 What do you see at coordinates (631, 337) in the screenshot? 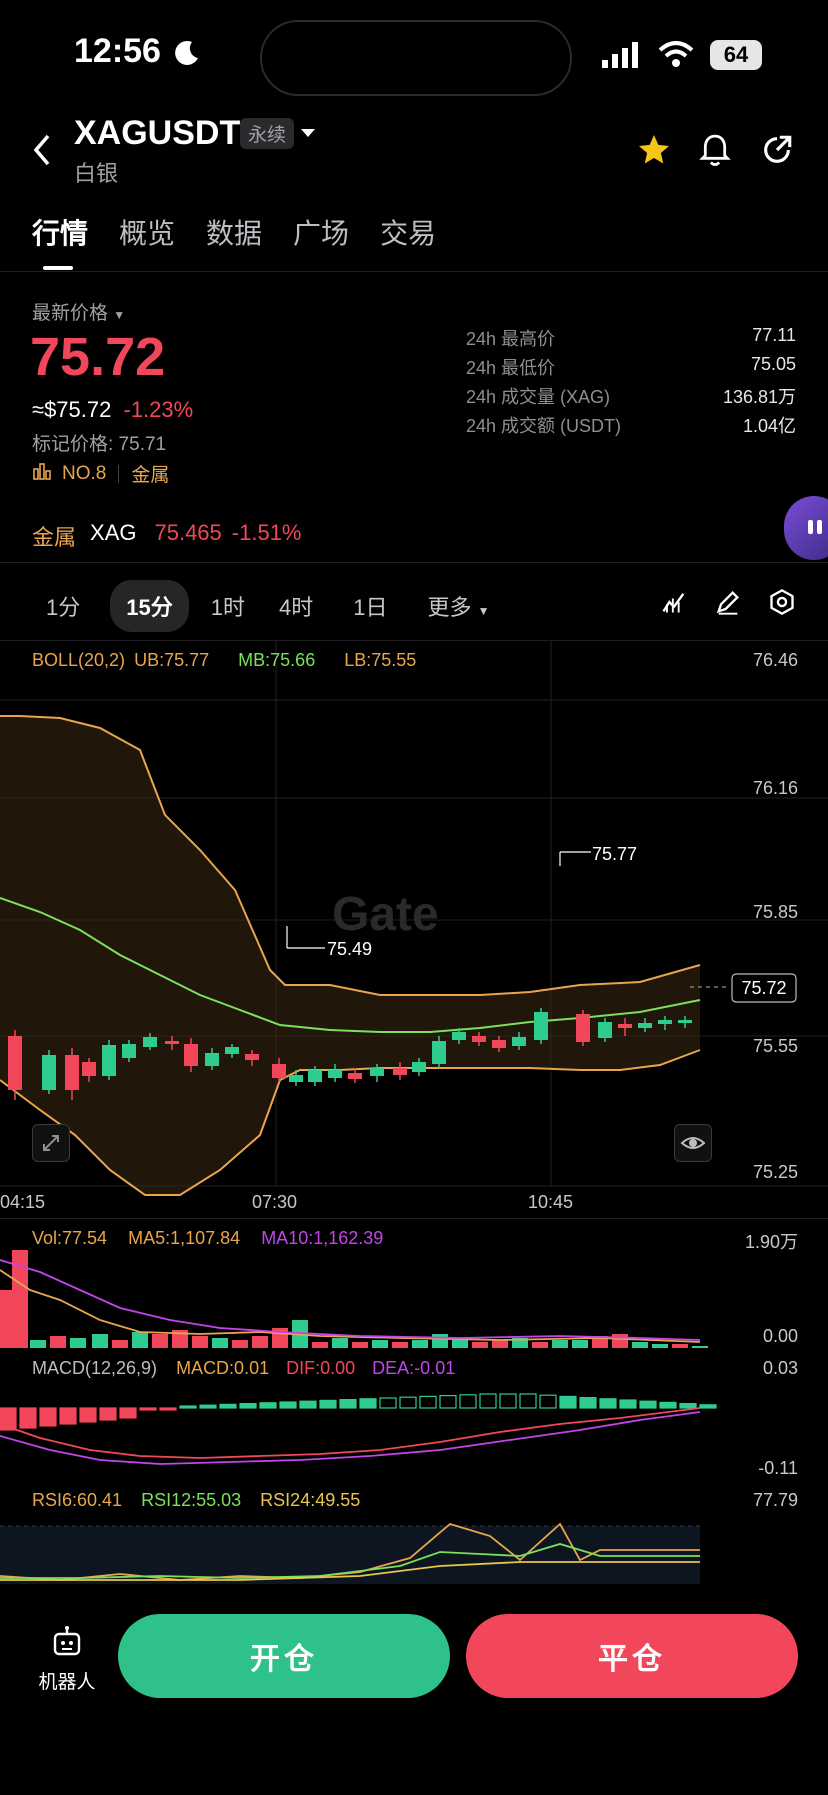
I see `stat-high: 24h 最高价 77.11` at bounding box center [631, 337].